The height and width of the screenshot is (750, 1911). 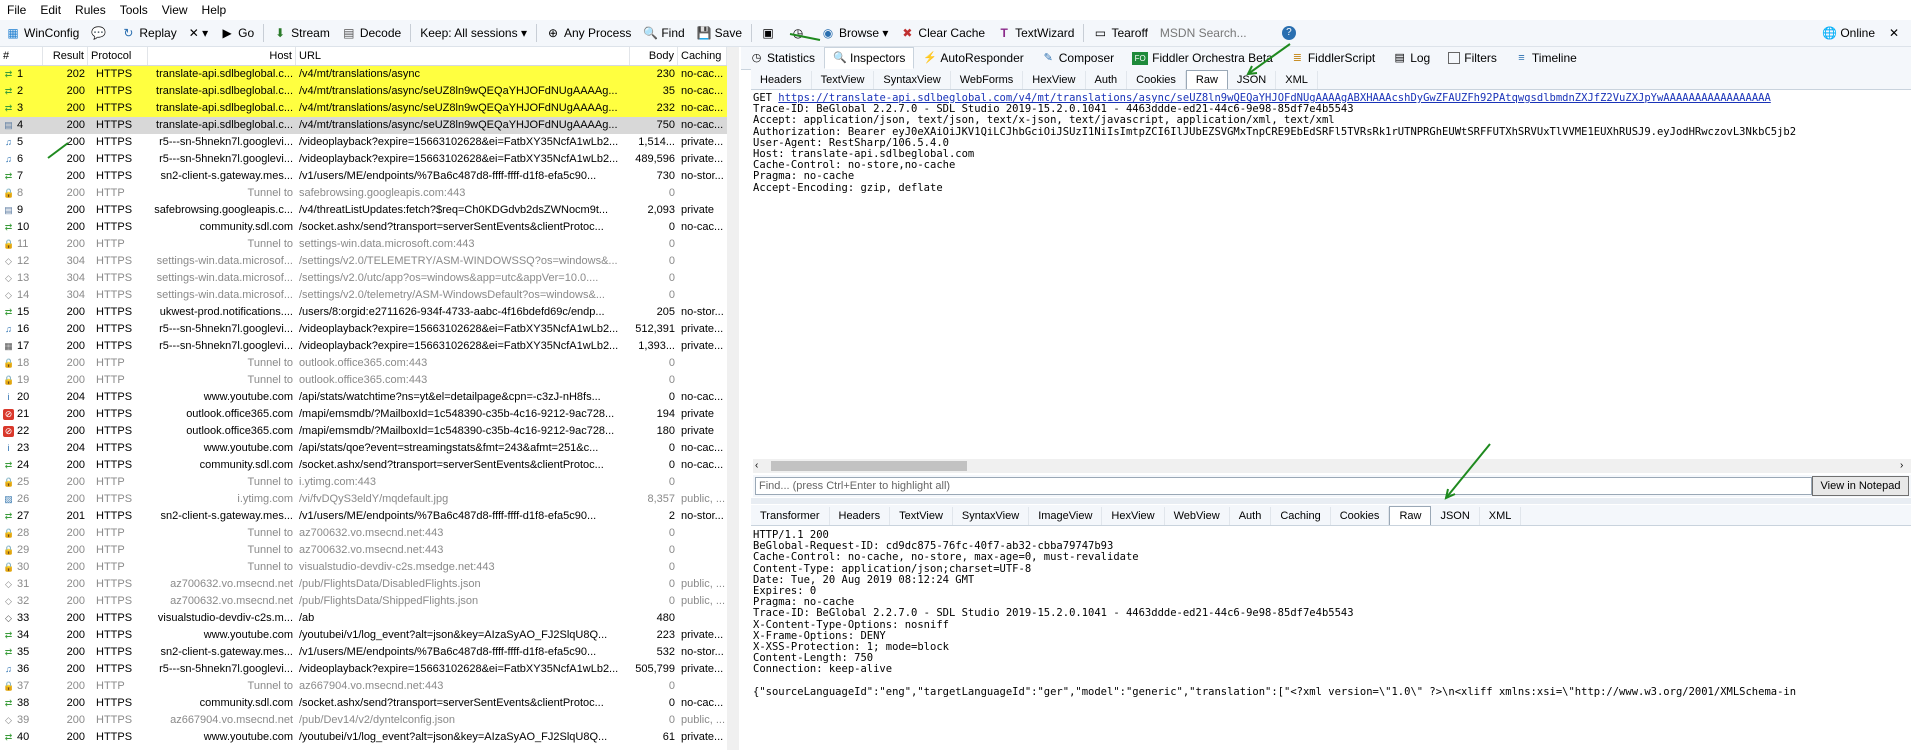 I want to click on clear-cache-button: ✖ Clear Cache, so click(x=942, y=33).